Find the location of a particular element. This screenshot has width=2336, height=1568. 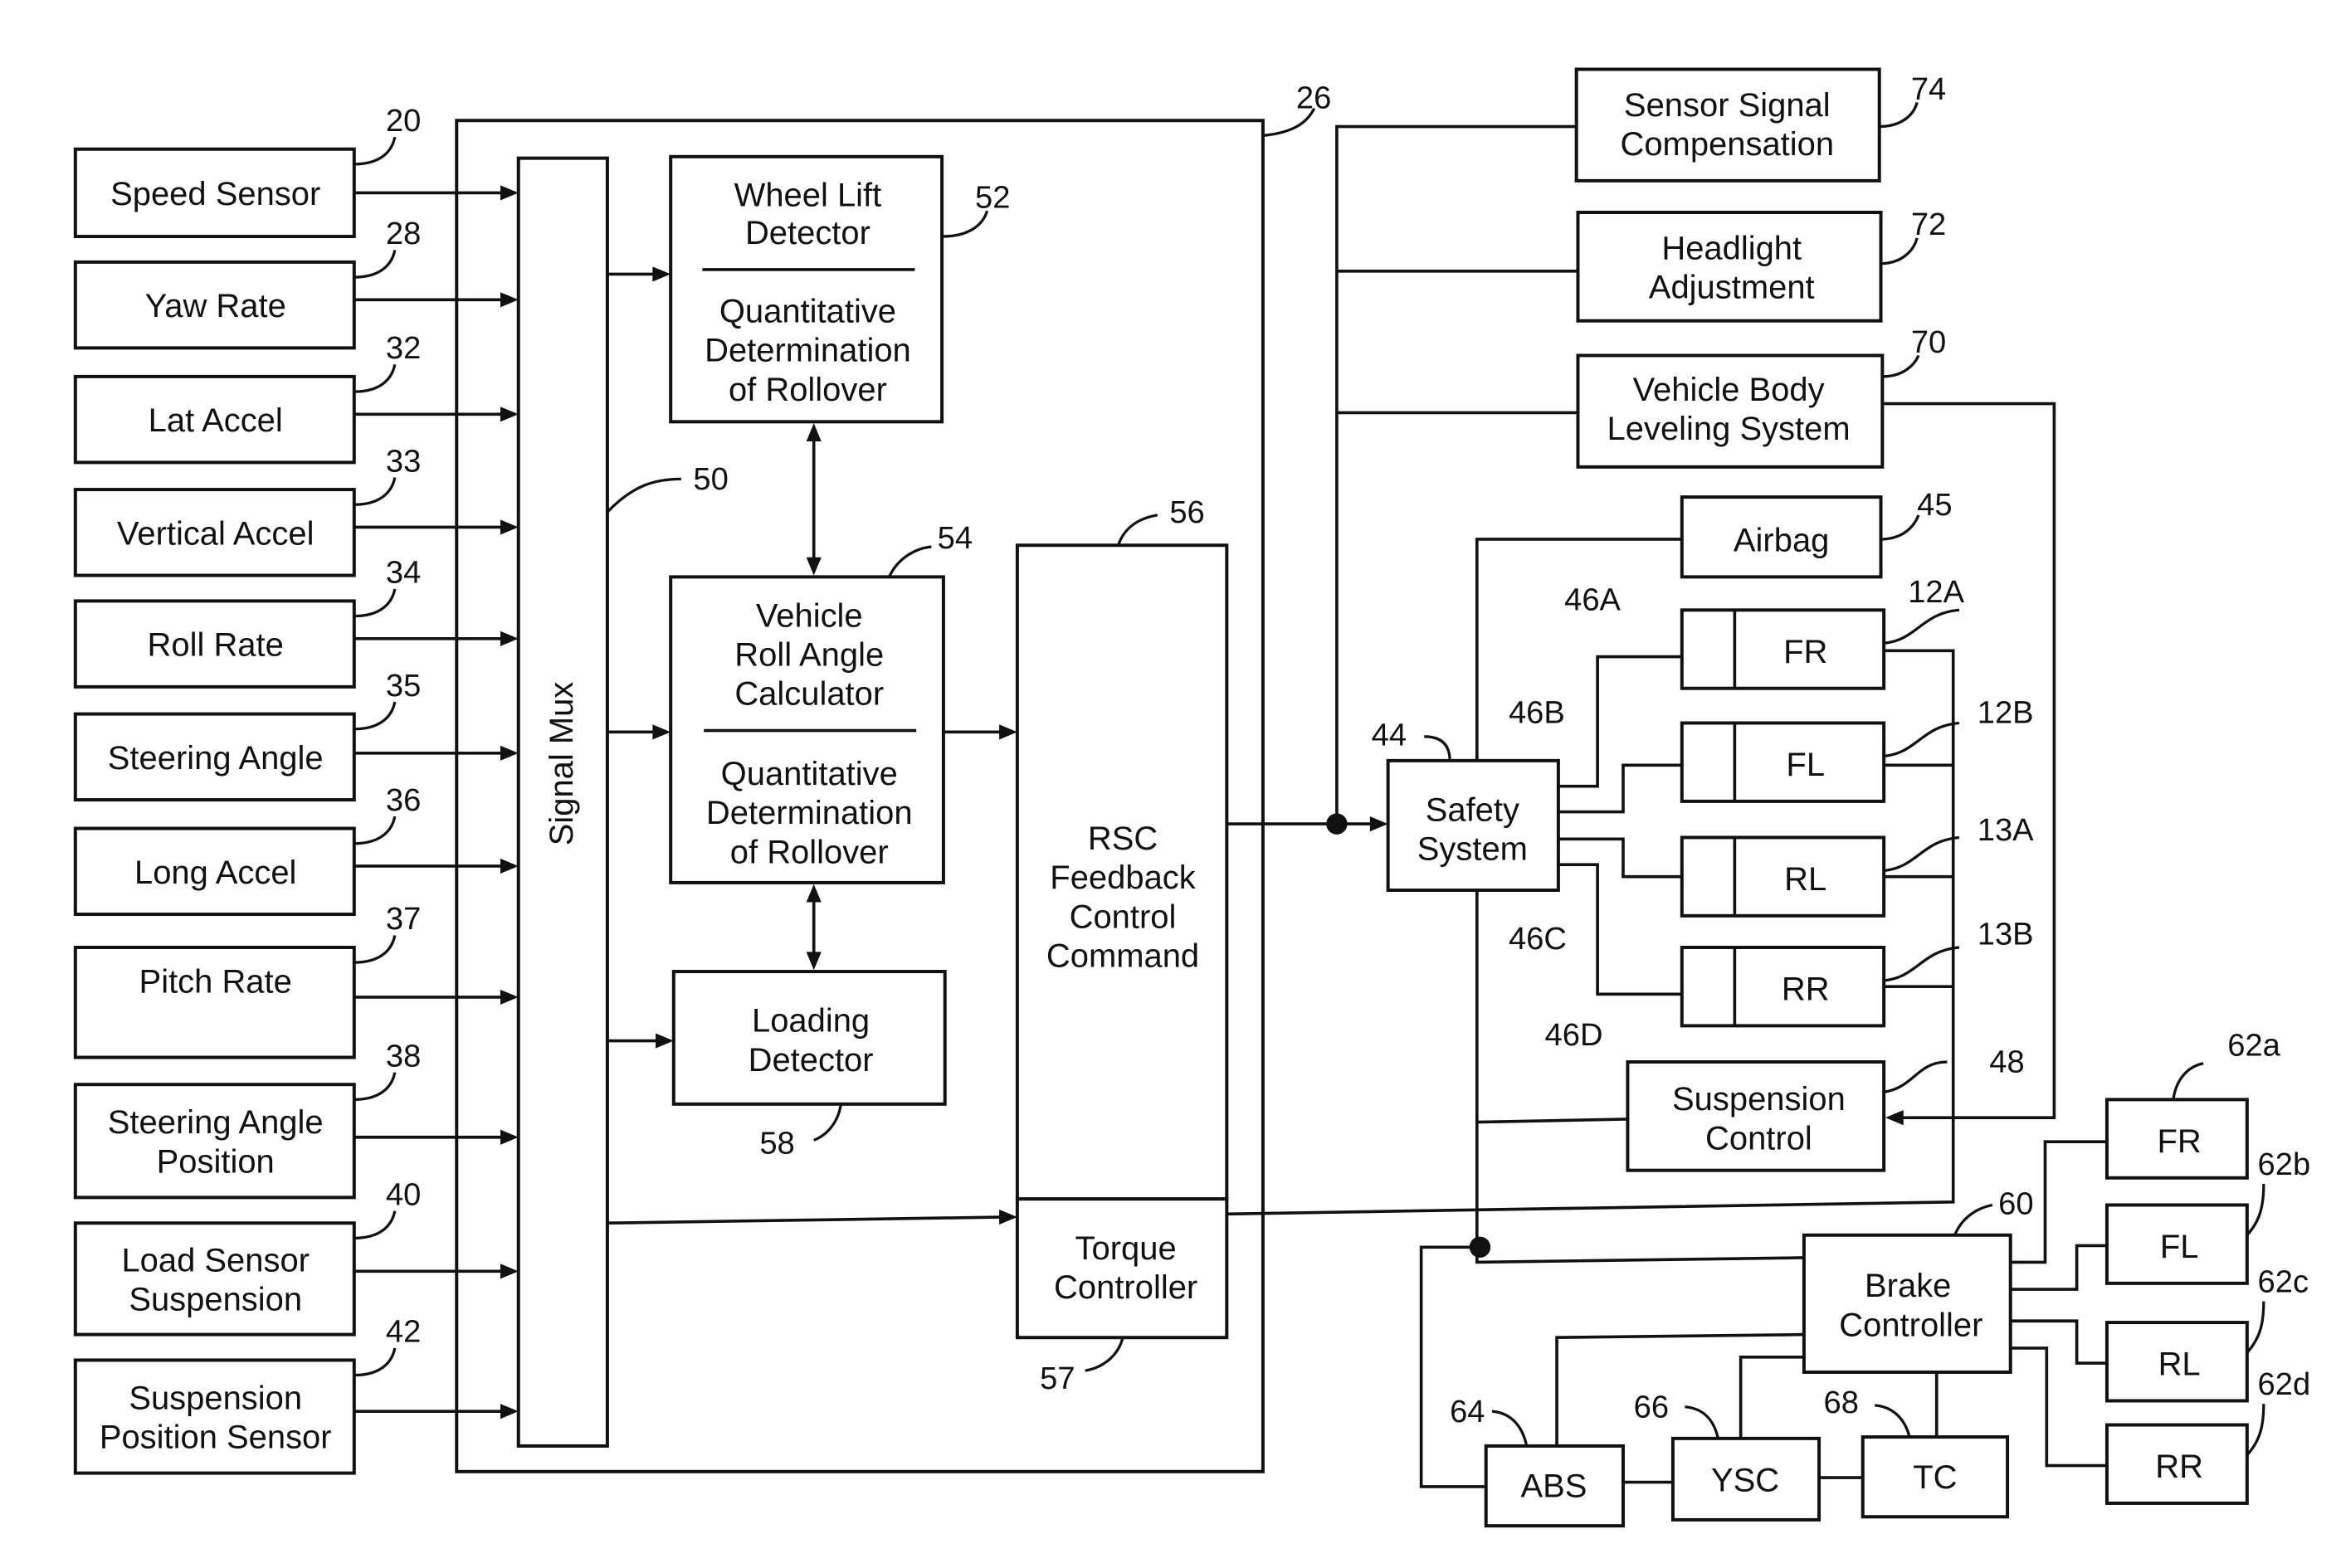

sensor-steering-angle-position: Steering AnglePosition 38 is located at coordinates (296, 1119).